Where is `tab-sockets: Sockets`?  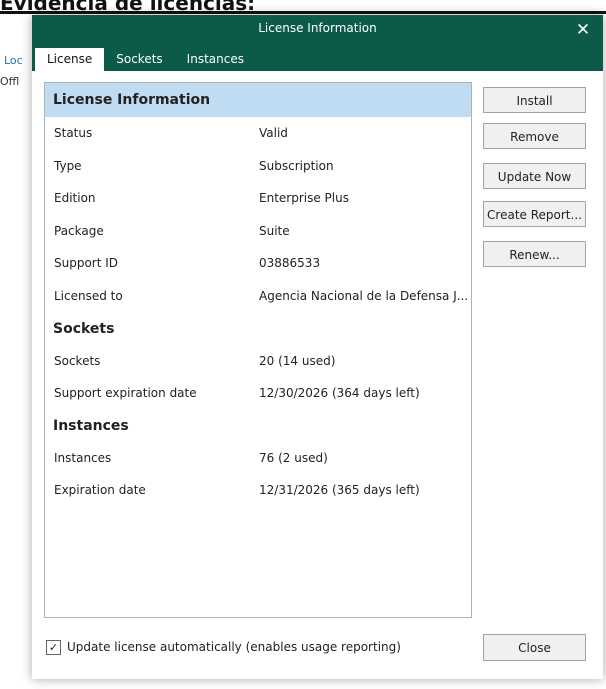
tab-sockets: Sockets is located at coordinates (139, 59).